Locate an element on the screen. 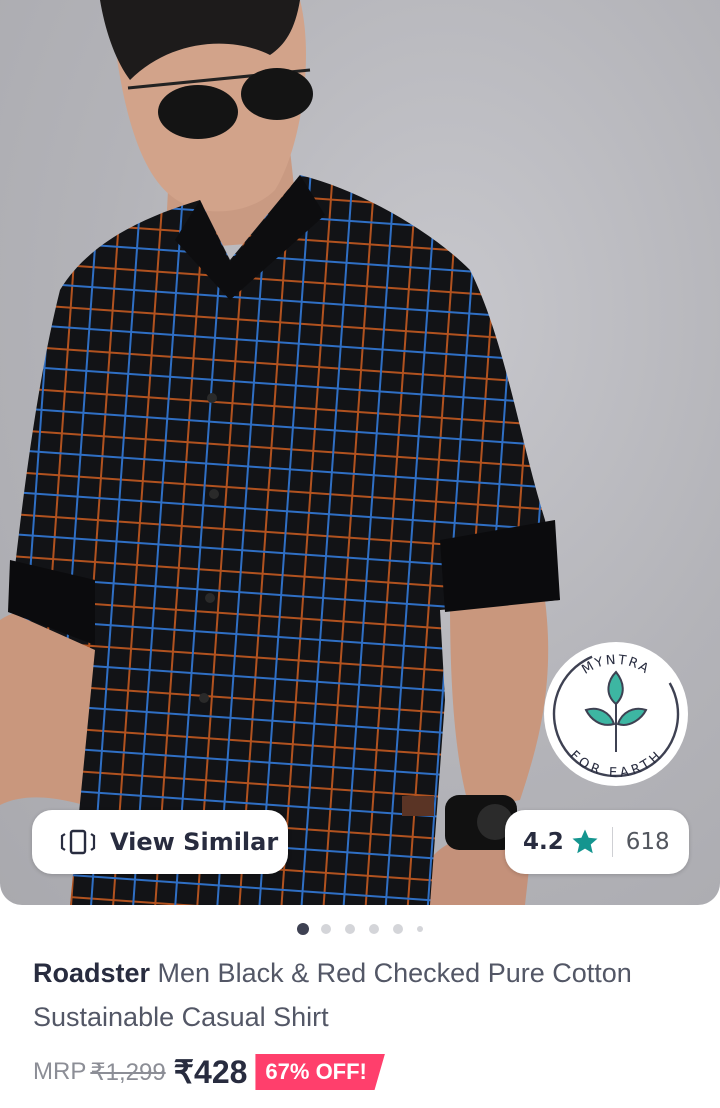  svg-text: FOR EARTH is located at coordinates (615, 764).